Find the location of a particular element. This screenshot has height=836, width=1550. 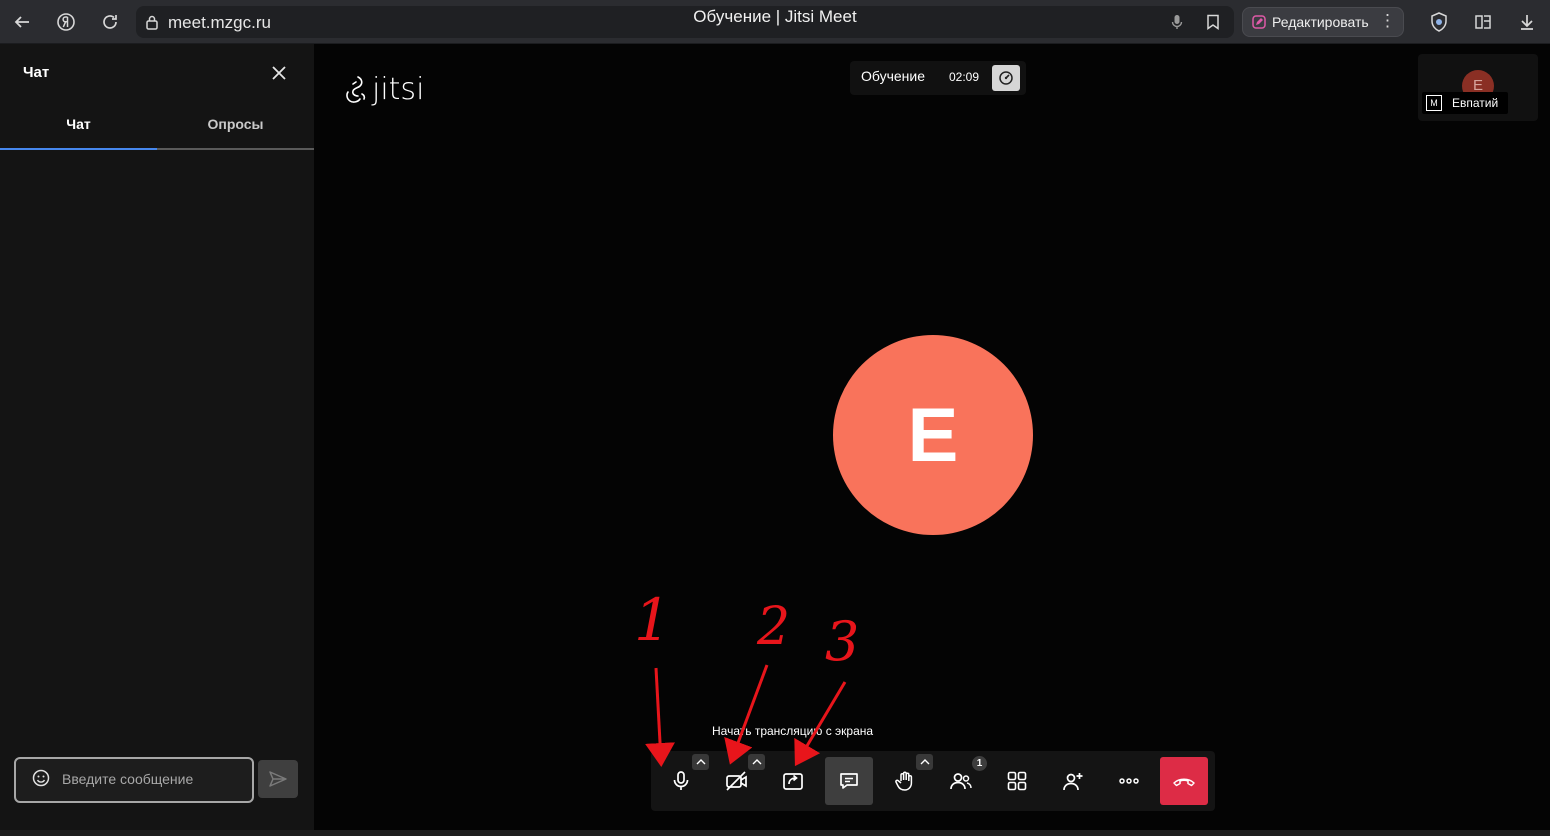

hangup-button is located at coordinates (1184, 781).